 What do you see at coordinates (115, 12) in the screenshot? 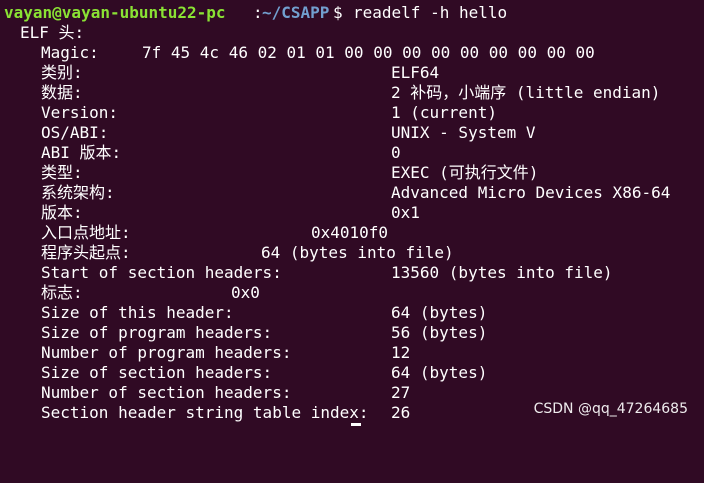
I see `prompt-user-host: vayan@vayan-ubuntu22-pc` at bounding box center [115, 12].